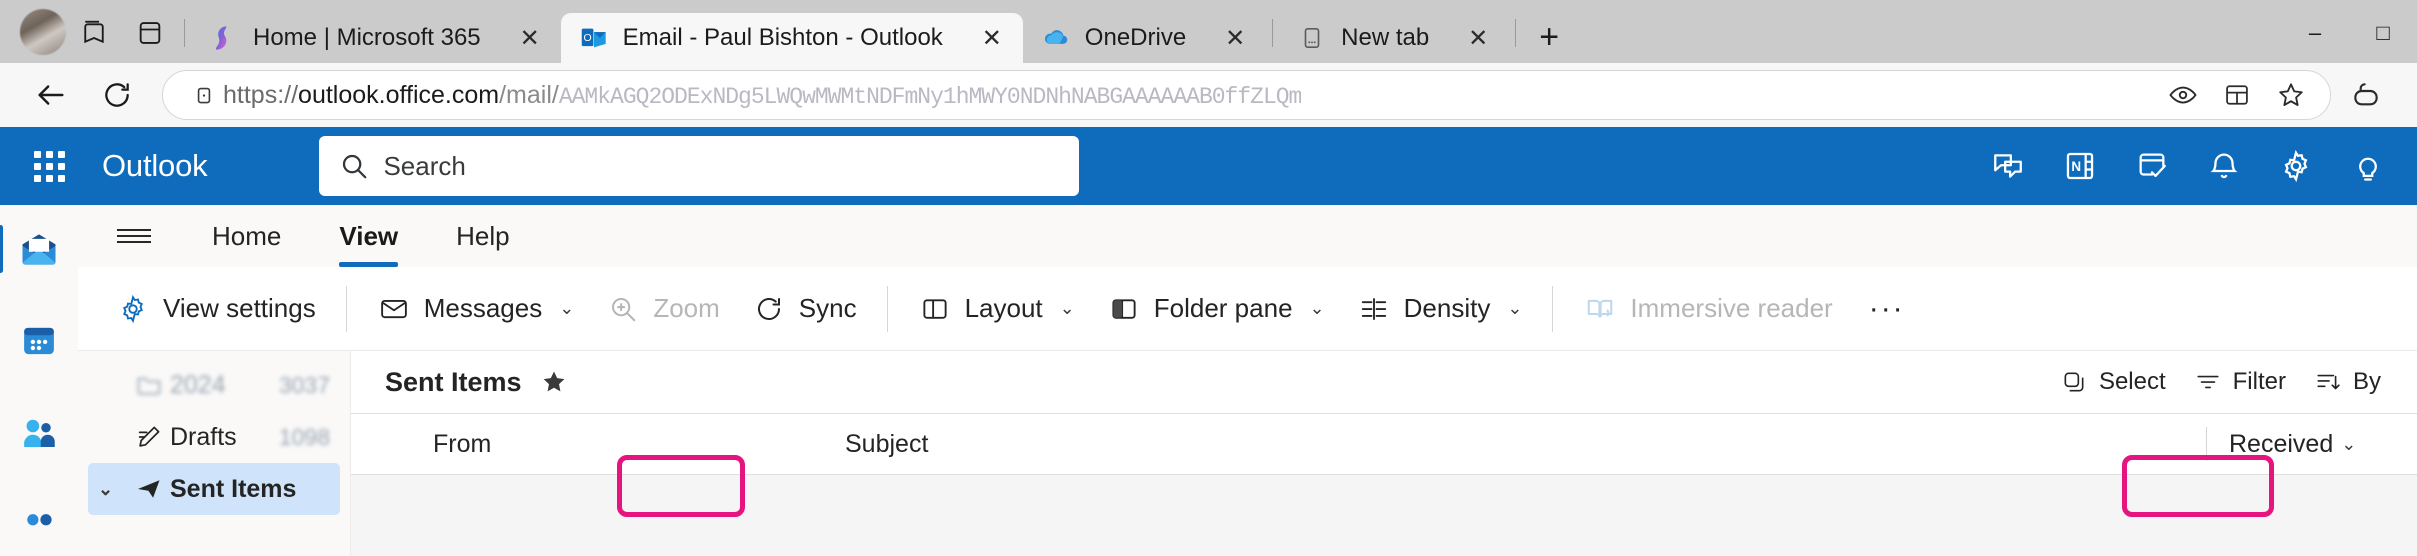  Describe the element at coordinates (2281, 443) in the screenshot. I see `received-column-label: Received` at that location.